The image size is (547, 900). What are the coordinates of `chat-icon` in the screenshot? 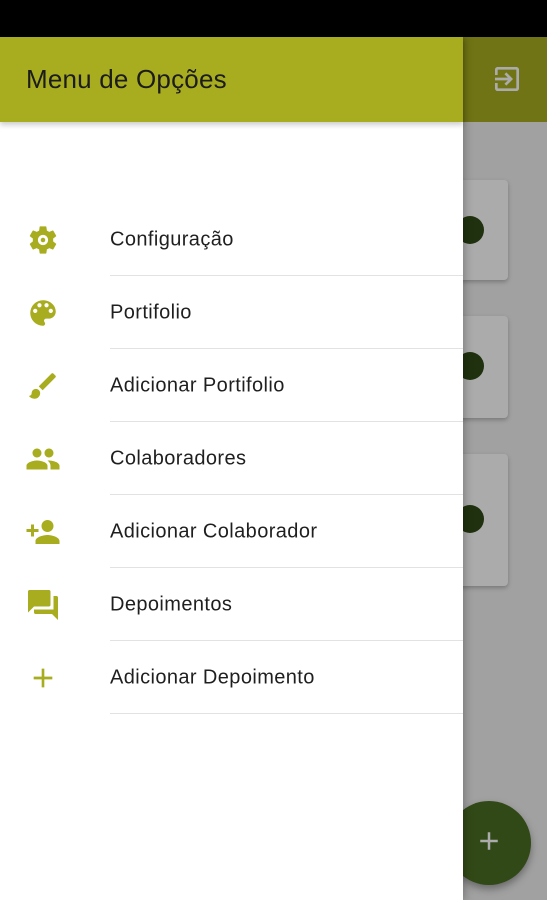 It's located at (43, 605).